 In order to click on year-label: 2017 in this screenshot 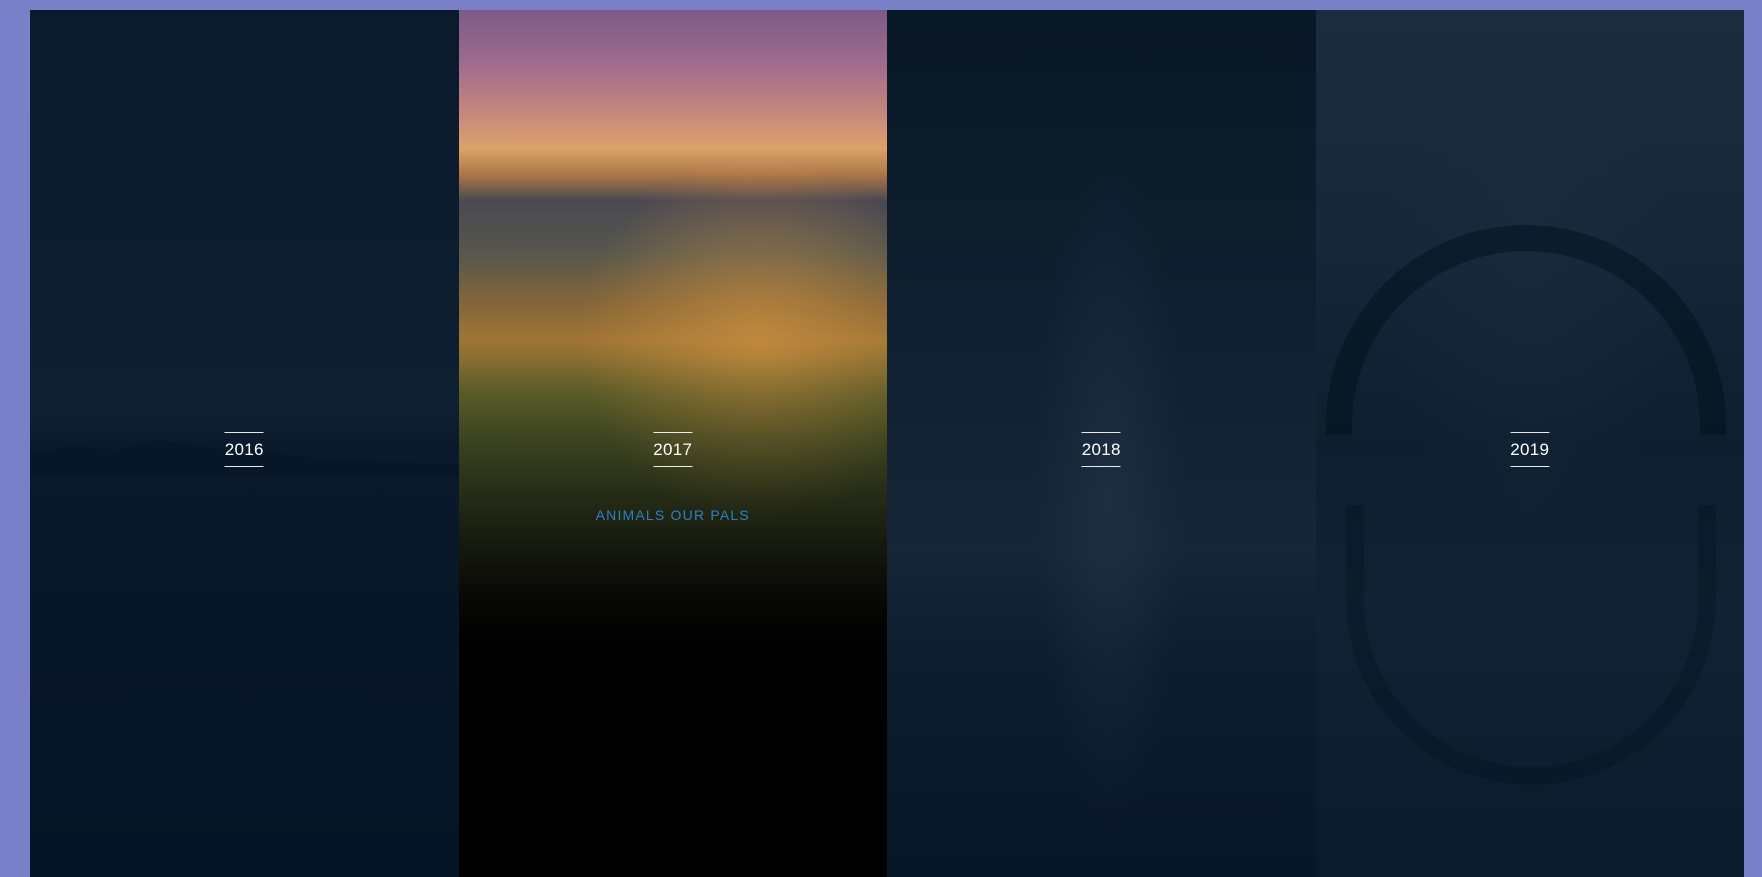, I will do `click(673, 449)`.